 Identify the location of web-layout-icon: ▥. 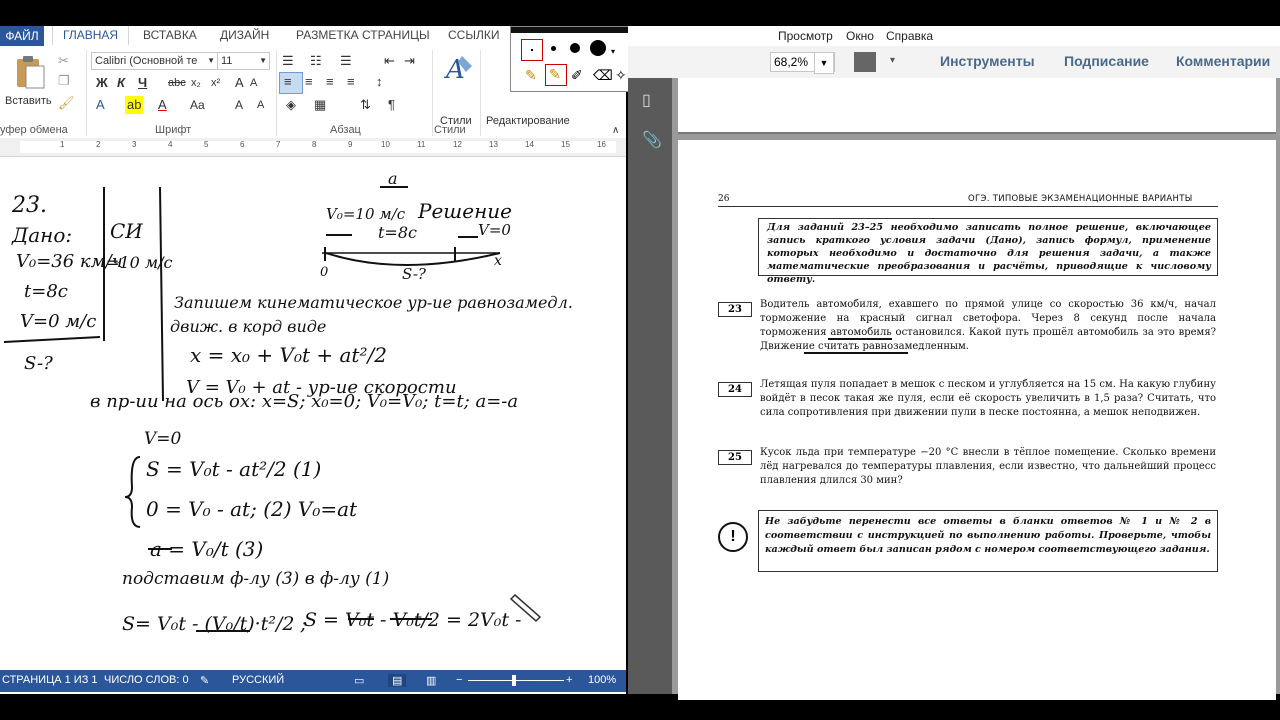
(431, 680).